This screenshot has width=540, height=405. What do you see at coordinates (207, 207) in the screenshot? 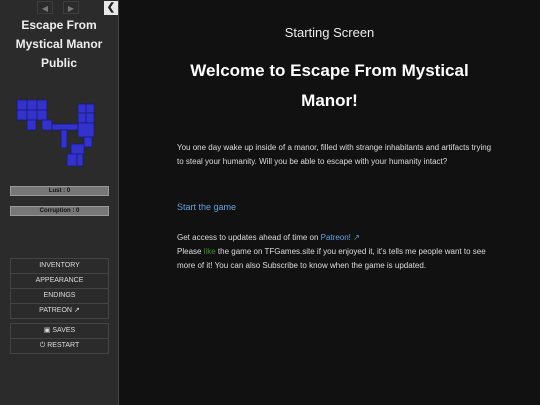
I see `start-game-label: Start the game` at bounding box center [207, 207].